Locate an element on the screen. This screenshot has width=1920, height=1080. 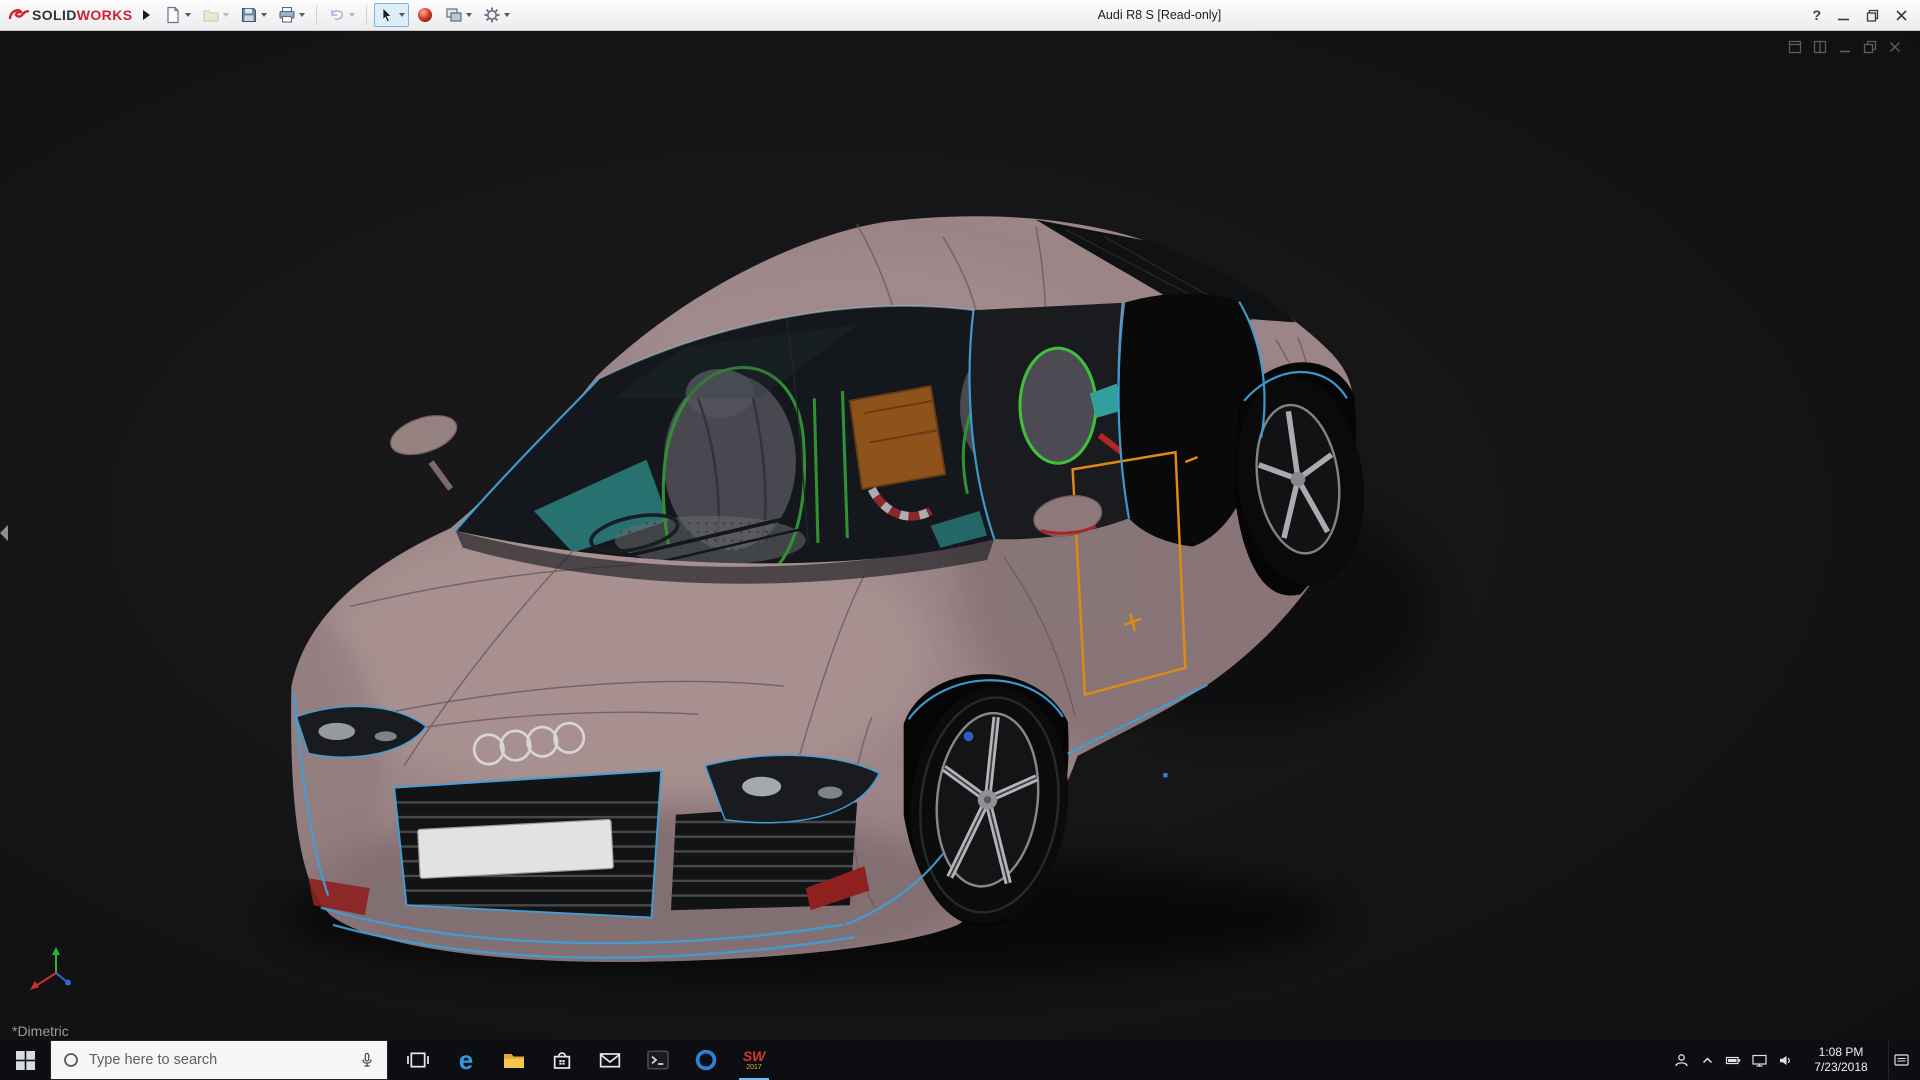
tray-expand-chevron-icon is located at coordinates (1707, 1060).